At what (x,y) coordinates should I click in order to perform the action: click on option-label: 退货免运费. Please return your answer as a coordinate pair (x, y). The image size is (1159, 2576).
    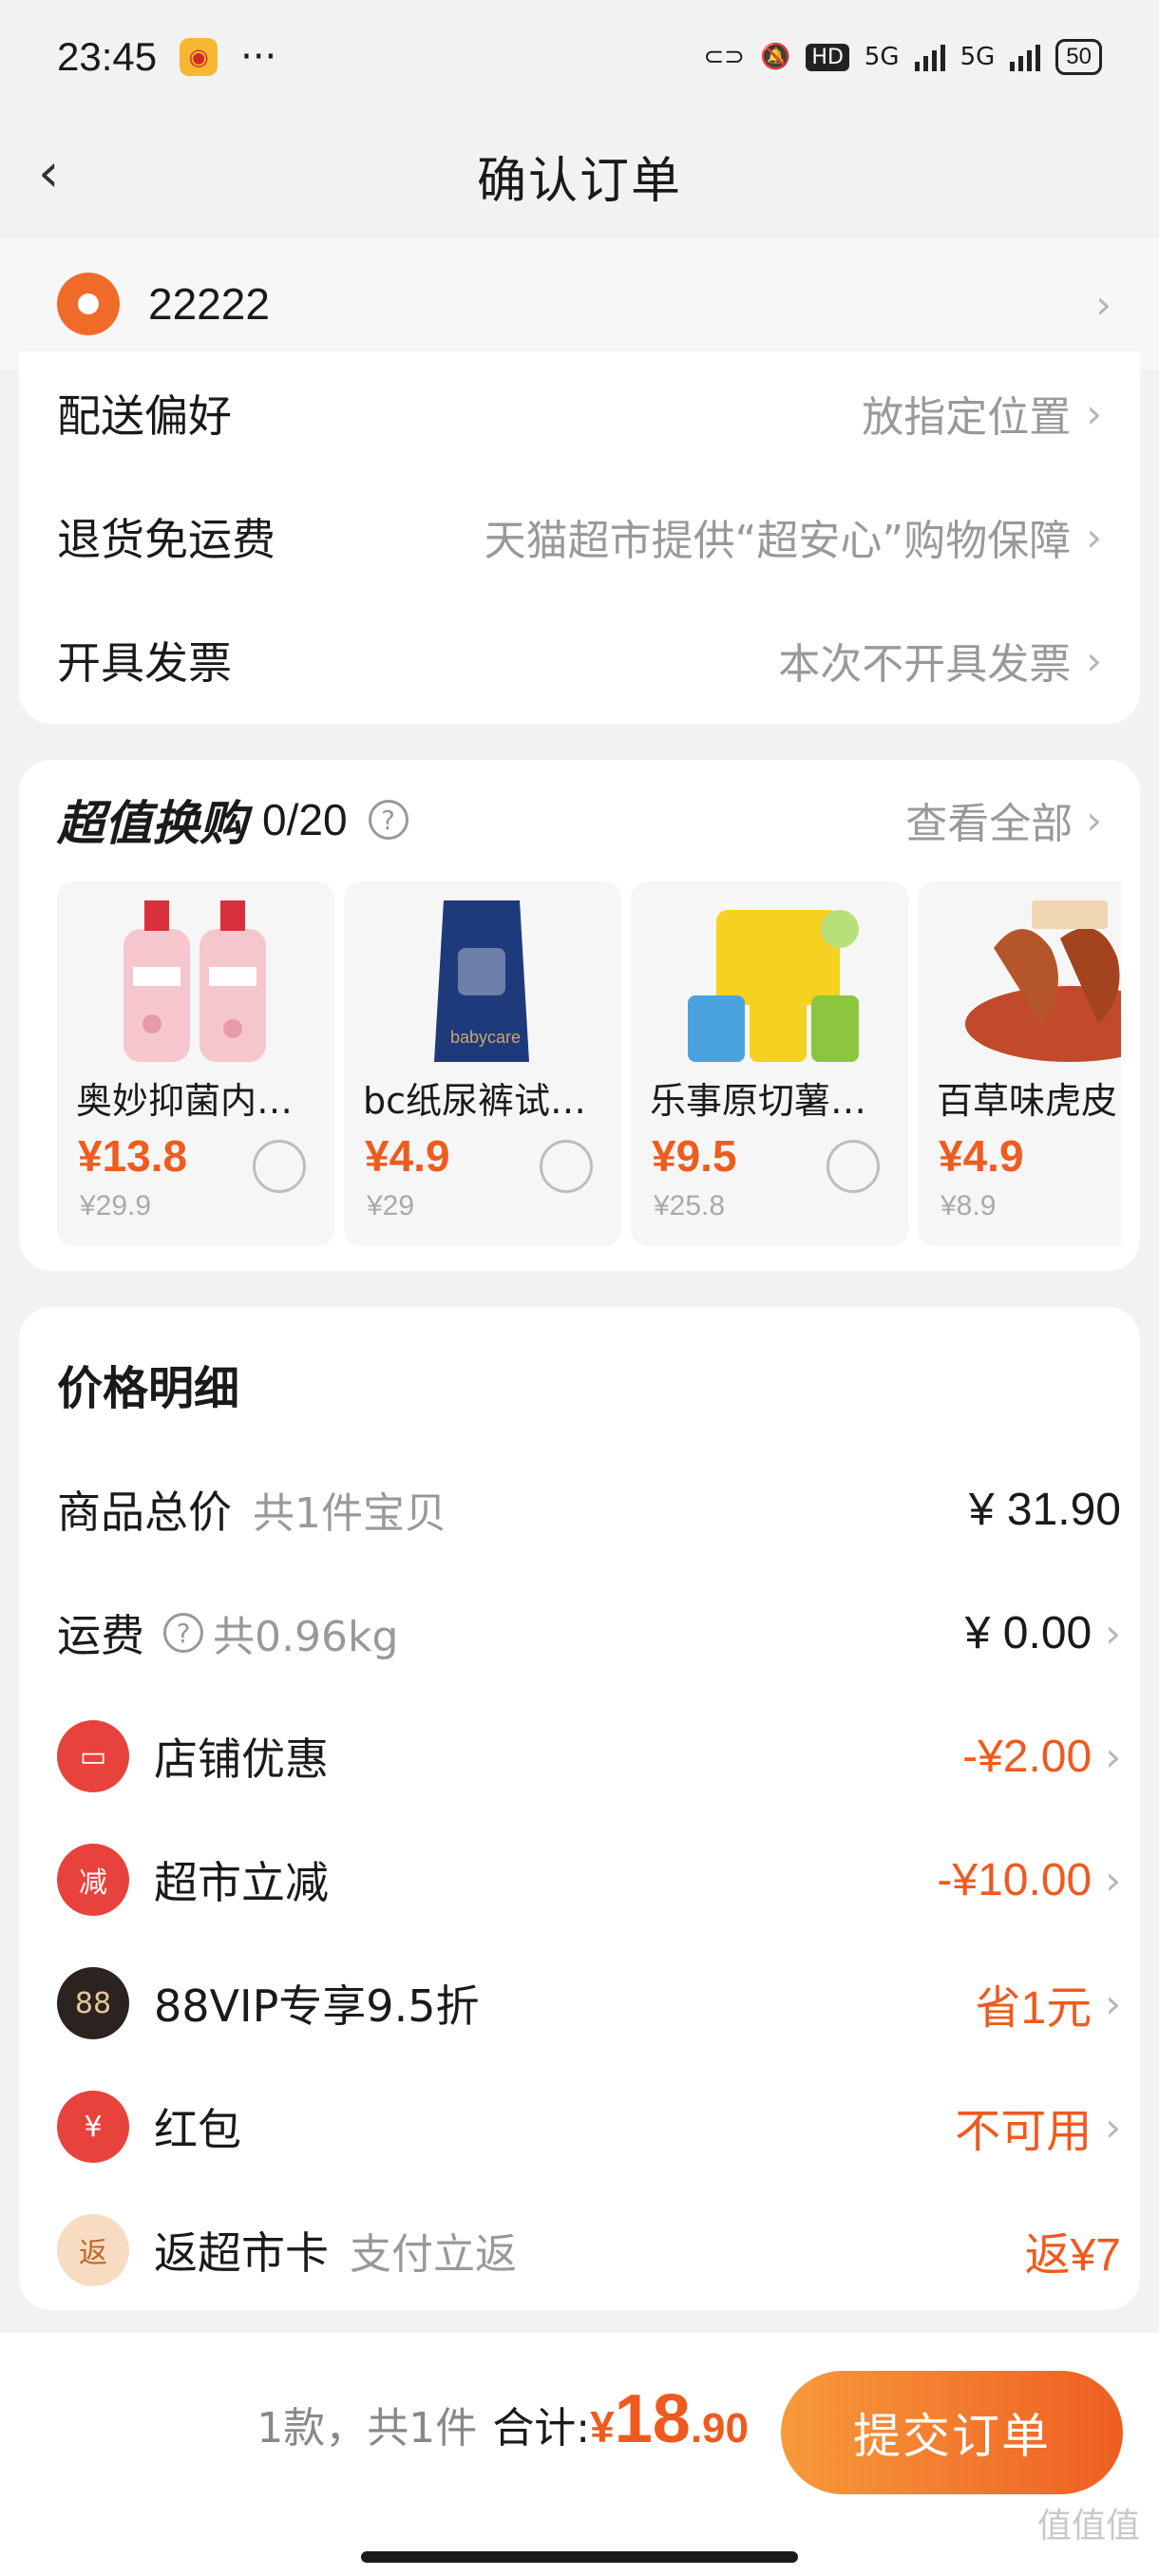
    Looking at the image, I should click on (166, 539).